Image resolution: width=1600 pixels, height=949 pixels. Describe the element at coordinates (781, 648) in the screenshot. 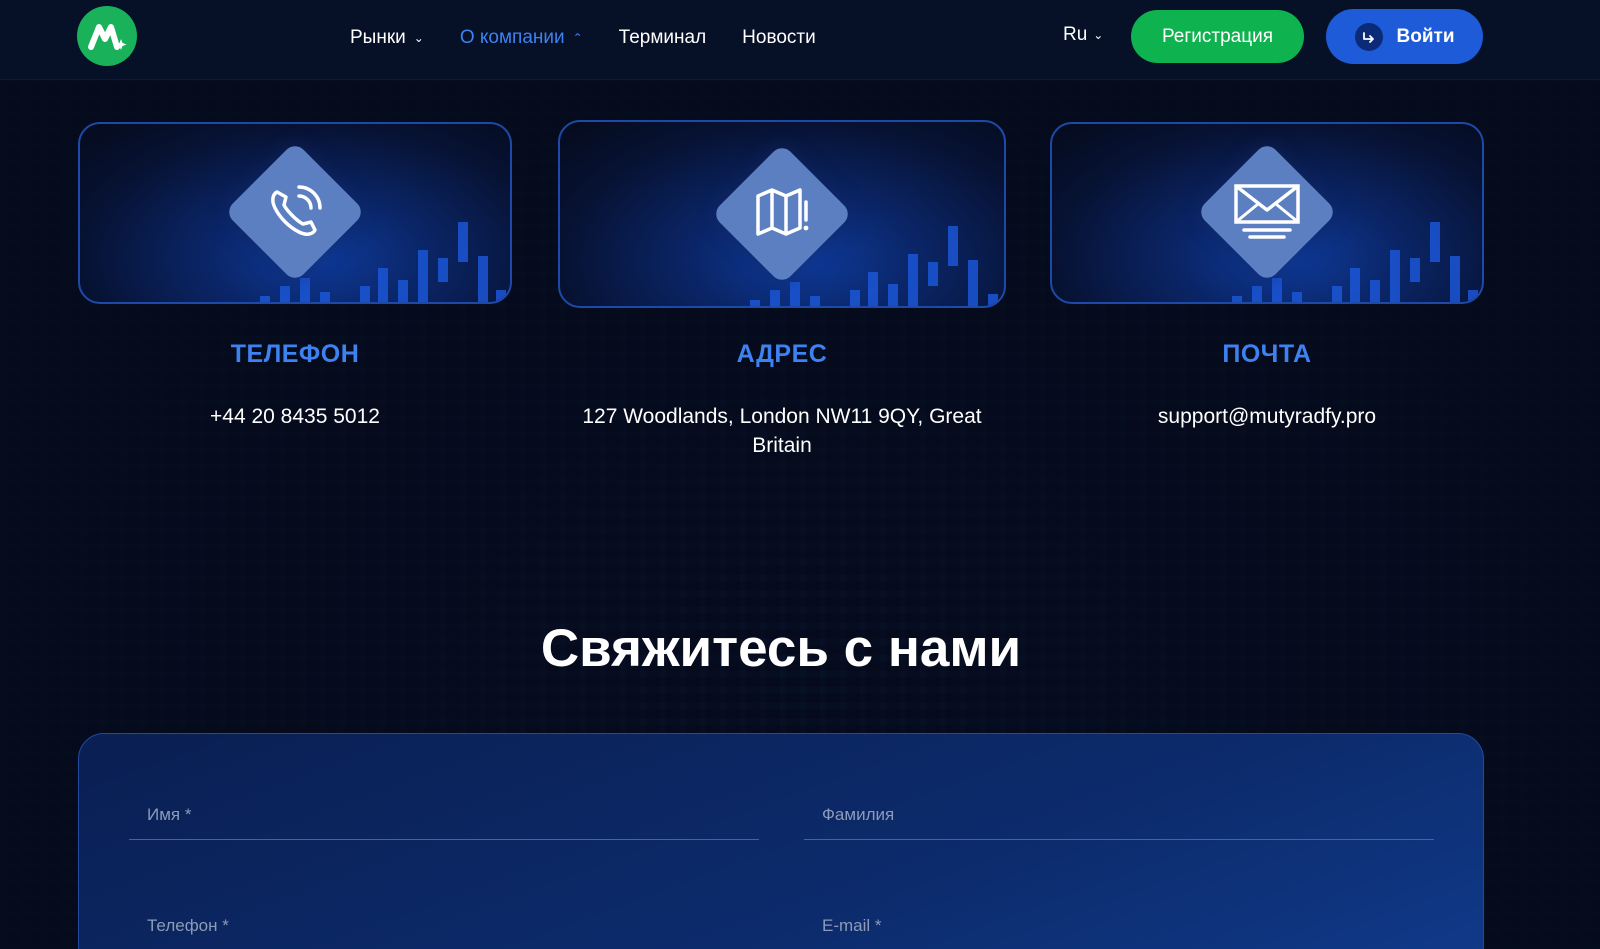

I see `contact-section-title: Свяжитесь с нами` at that location.